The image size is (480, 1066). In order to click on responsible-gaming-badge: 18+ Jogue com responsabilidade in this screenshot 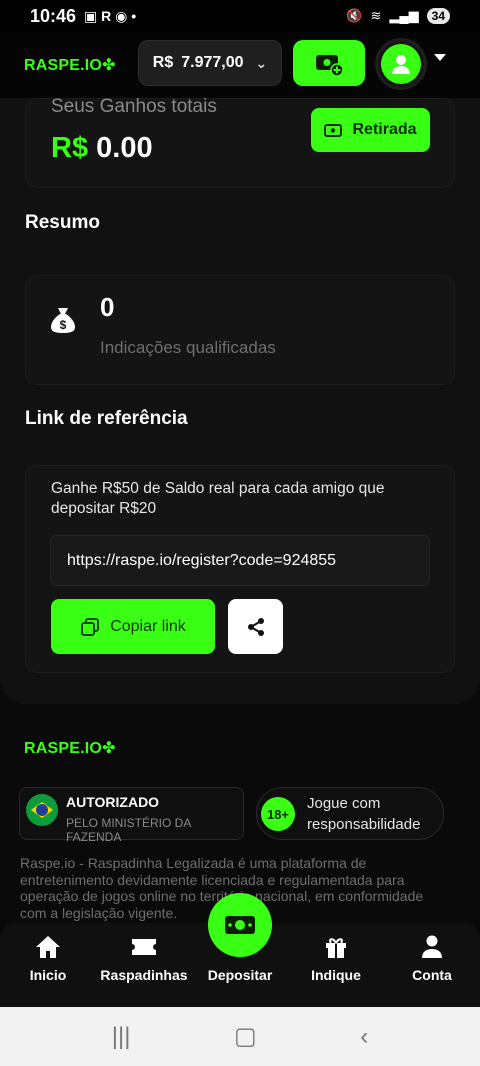, I will do `click(350, 813)`.